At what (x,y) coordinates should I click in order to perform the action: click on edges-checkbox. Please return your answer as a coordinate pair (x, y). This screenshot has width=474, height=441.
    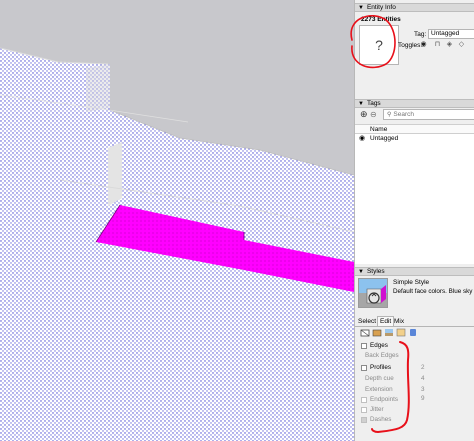
    Looking at the image, I should click on (364, 345).